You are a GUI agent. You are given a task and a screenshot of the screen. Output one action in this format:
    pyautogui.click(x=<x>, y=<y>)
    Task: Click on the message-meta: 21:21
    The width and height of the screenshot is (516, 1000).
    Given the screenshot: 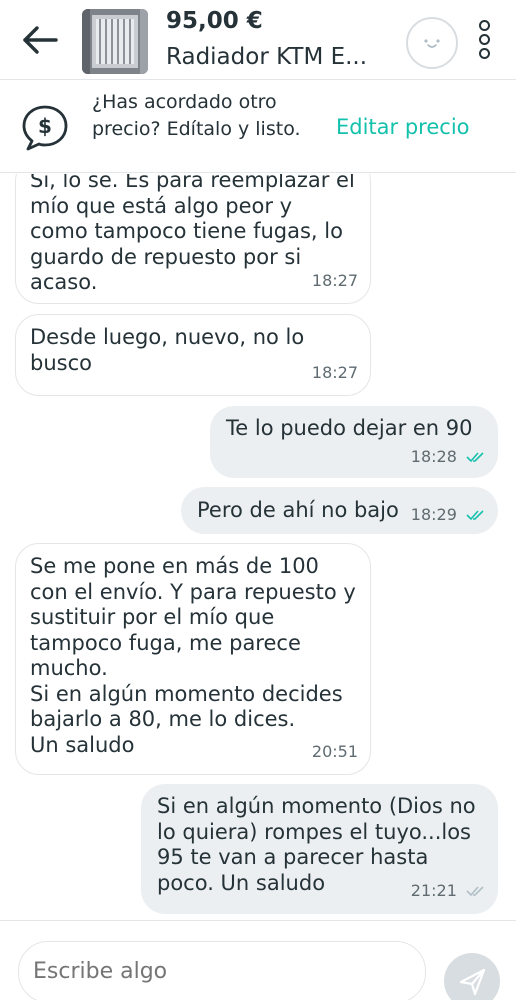 What is the action you would take?
    pyautogui.click(x=448, y=891)
    